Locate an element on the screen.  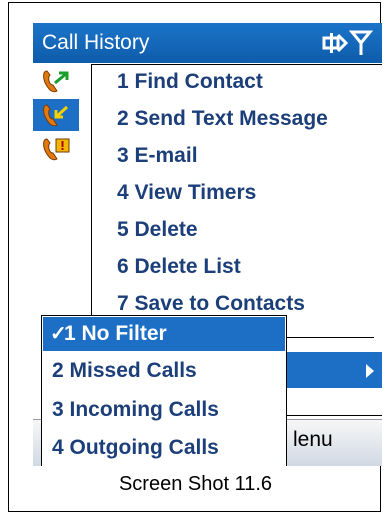
menu-item-view-timers: 4 View Timers is located at coordinates (186, 193).